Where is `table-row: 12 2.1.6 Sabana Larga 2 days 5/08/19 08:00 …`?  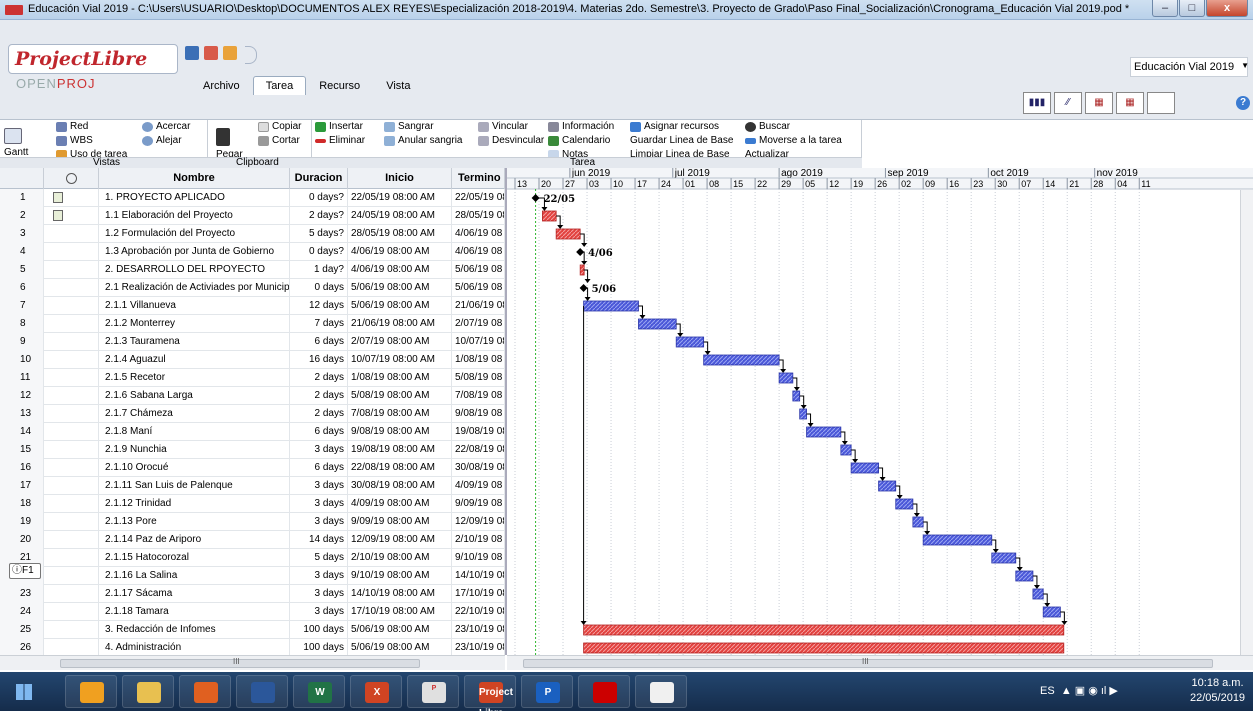
table-row: 12 2.1.6 Sabana Larga 2 days 5/08/19 08:00 … is located at coordinates (252, 396).